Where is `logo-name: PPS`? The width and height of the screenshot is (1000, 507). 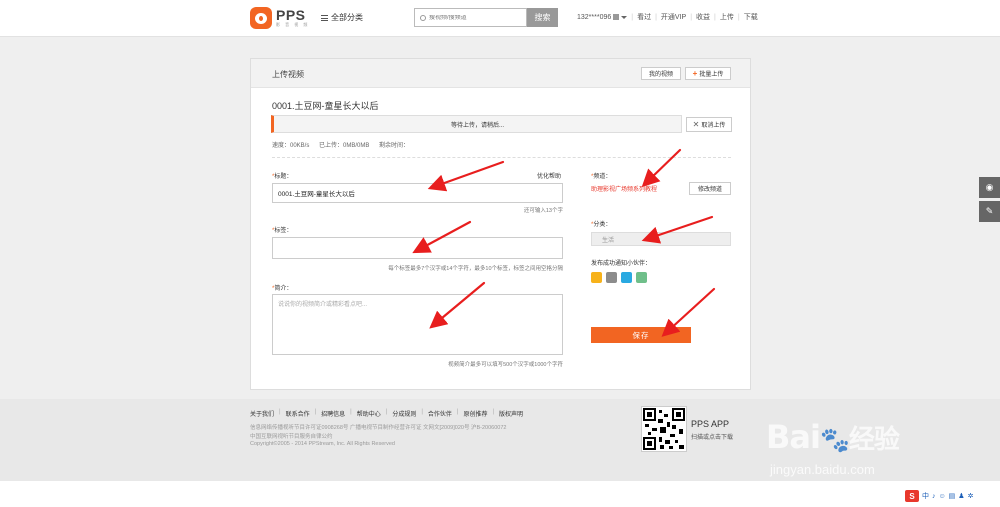
logo-name: PPS is located at coordinates (291, 15).